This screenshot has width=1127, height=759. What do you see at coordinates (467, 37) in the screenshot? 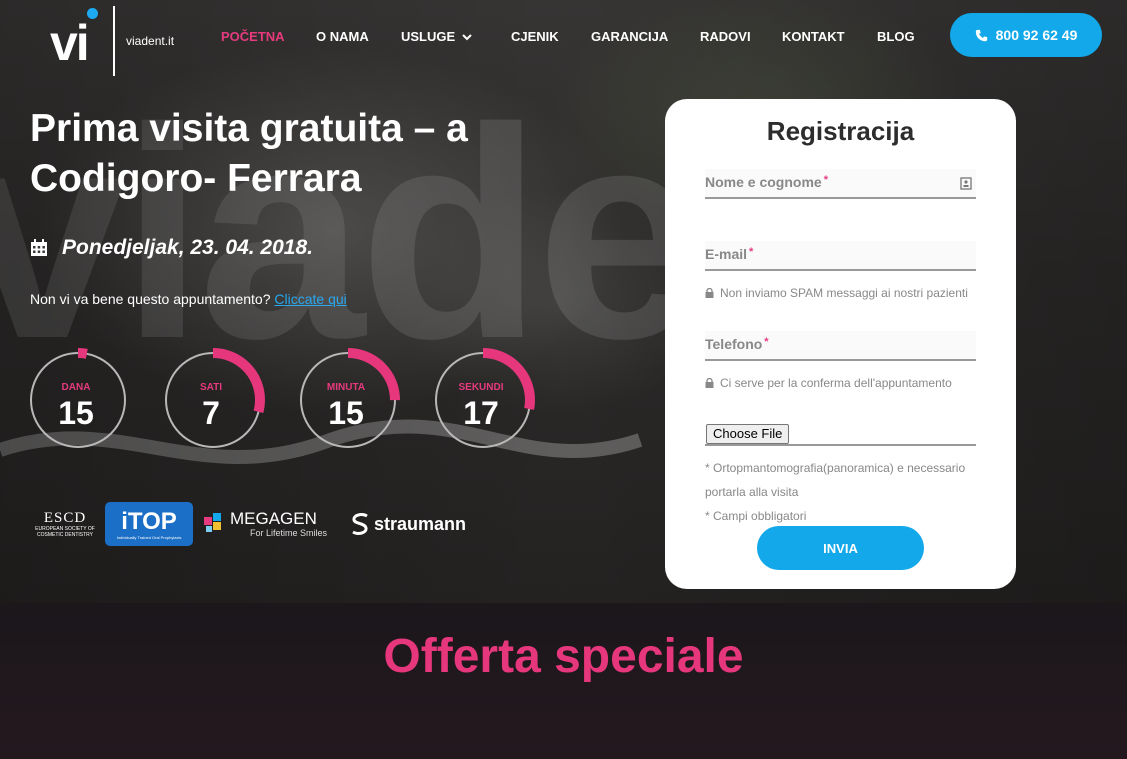
I see `chevron-down-icon` at bounding box center [467, 37].